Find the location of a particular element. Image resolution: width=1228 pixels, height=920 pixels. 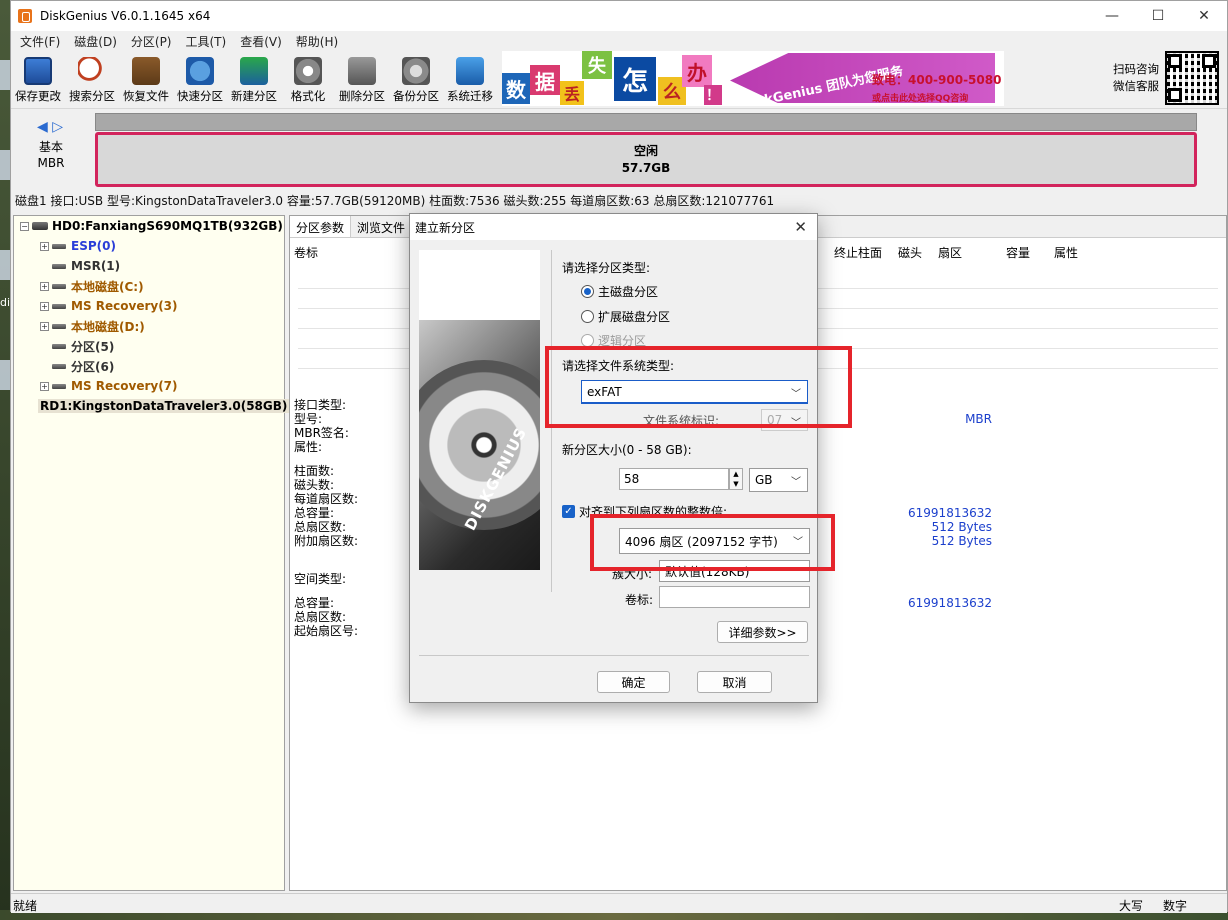

free-space-size: 57.7GB is located at coordinates (646, 167).